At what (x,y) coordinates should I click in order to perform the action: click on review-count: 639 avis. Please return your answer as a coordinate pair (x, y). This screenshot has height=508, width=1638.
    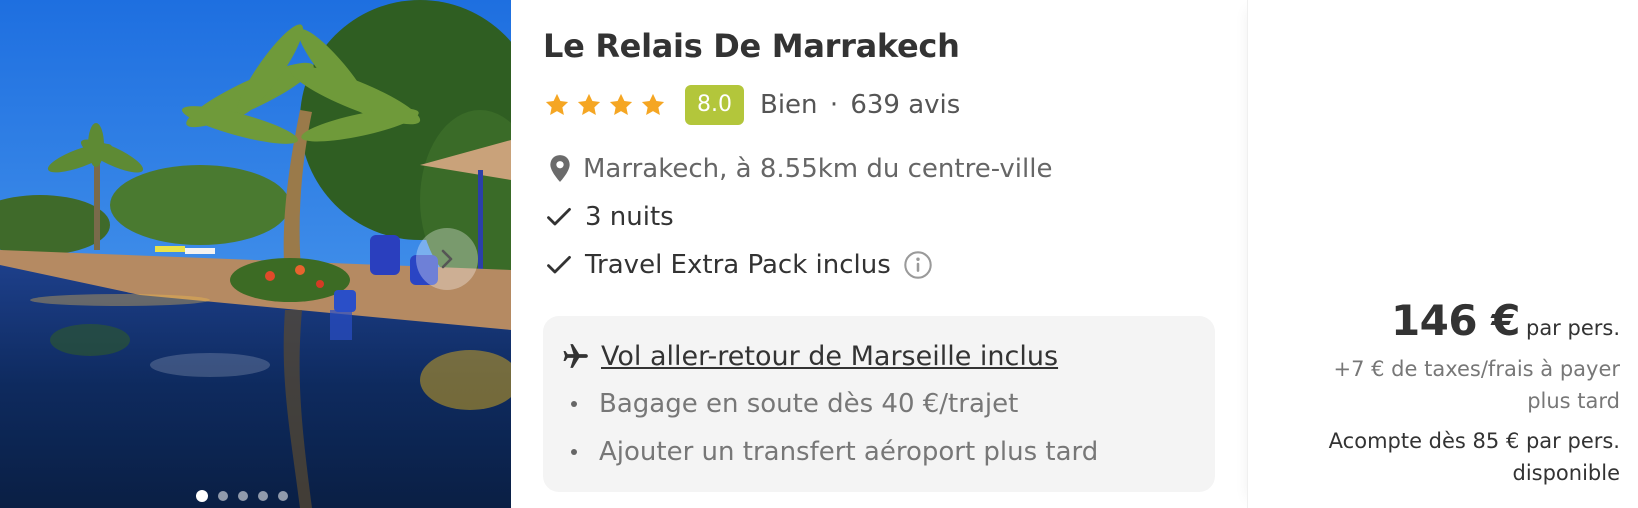
    Looking at the image, I should click on (905, 105).